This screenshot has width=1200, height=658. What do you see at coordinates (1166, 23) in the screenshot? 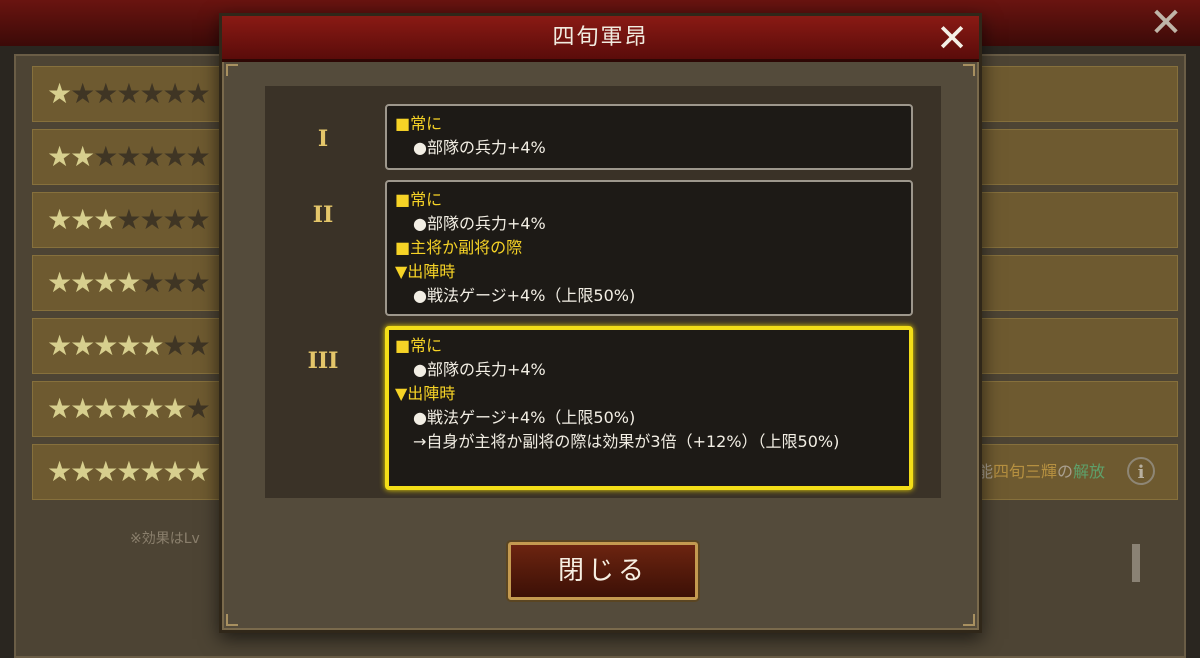
I see `background-close-icon: ✕` at bounding box center [1166, 23].